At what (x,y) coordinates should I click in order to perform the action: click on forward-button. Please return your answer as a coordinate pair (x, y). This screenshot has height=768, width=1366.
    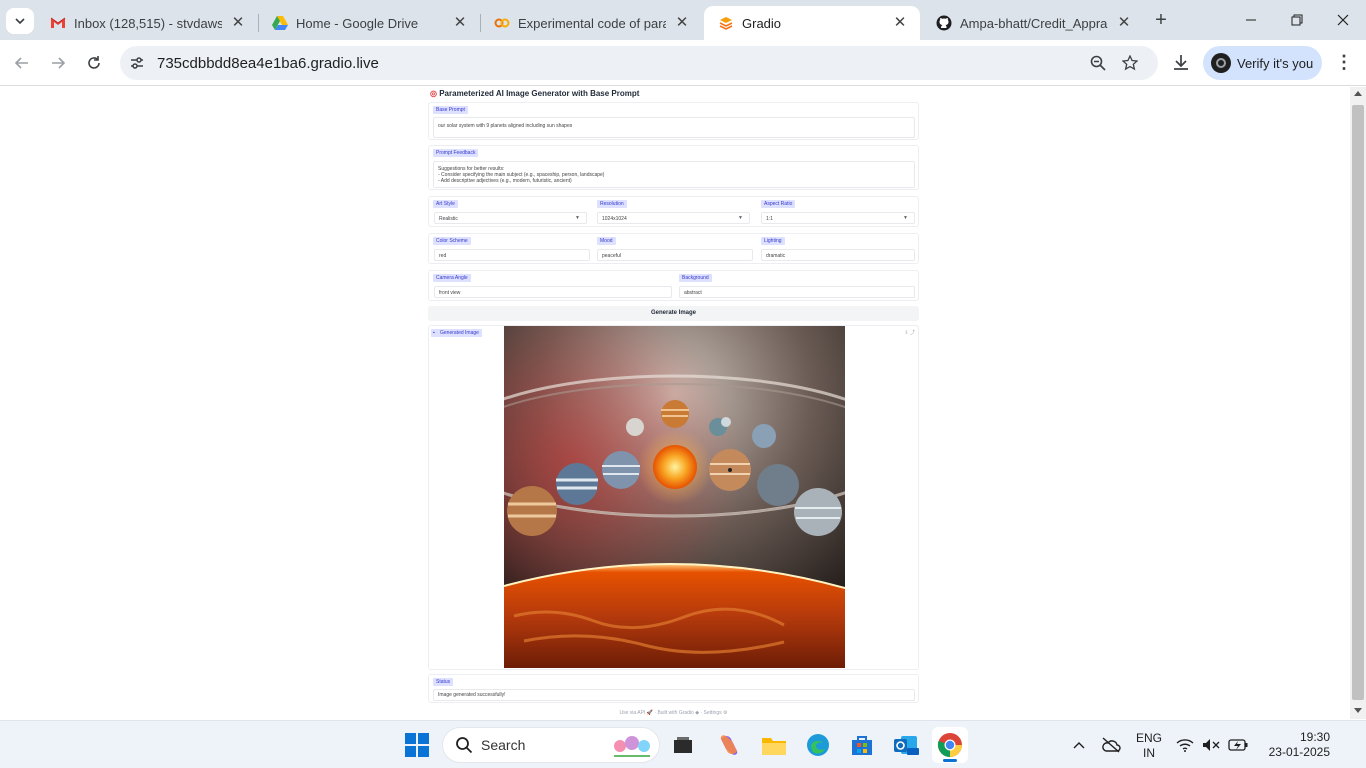
    Looking at the image, I should click on (58, 63).